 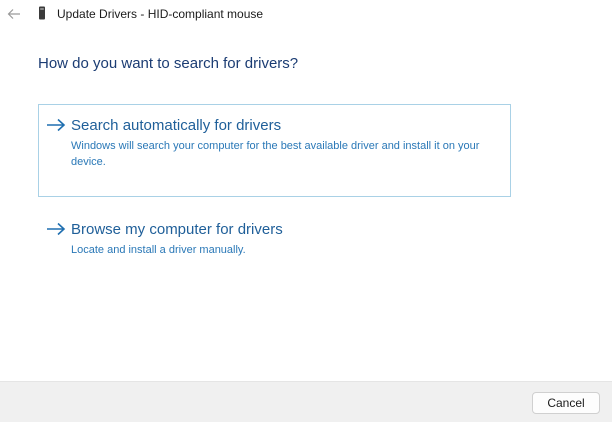 What do you see at coordinates (566, 403) in the screenshot?
I see `cancel-button: Cancel` at bounding box center [566, 403].